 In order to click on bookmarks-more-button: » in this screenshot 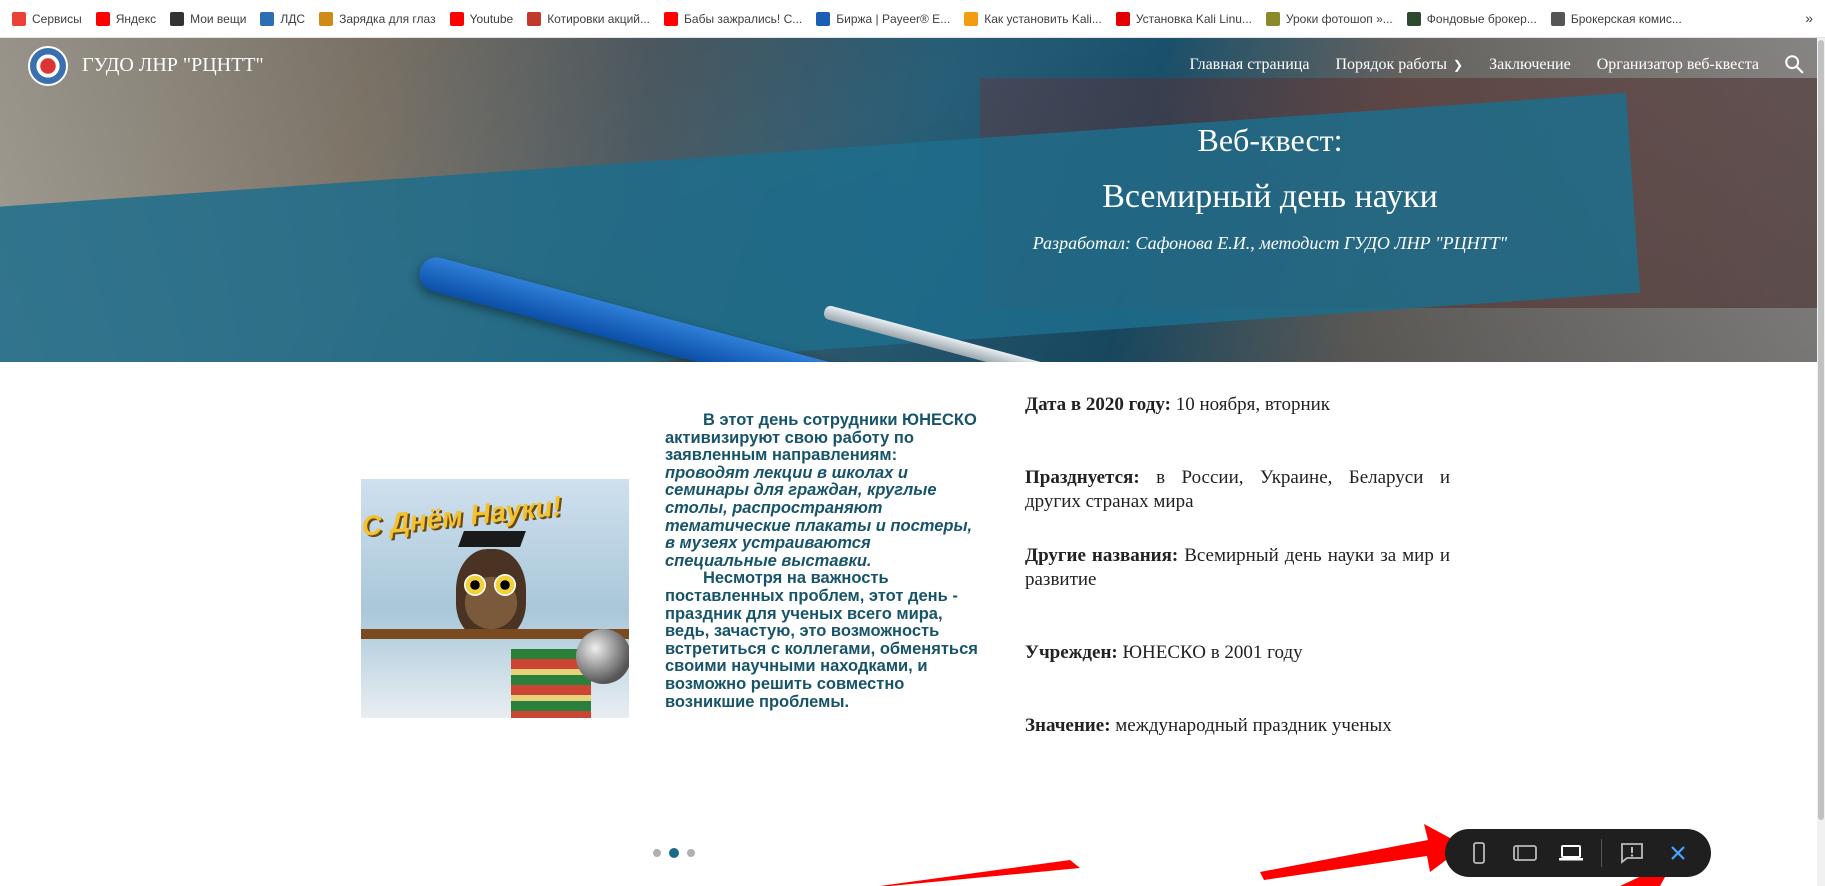, I will do `click(1809, 18)`.